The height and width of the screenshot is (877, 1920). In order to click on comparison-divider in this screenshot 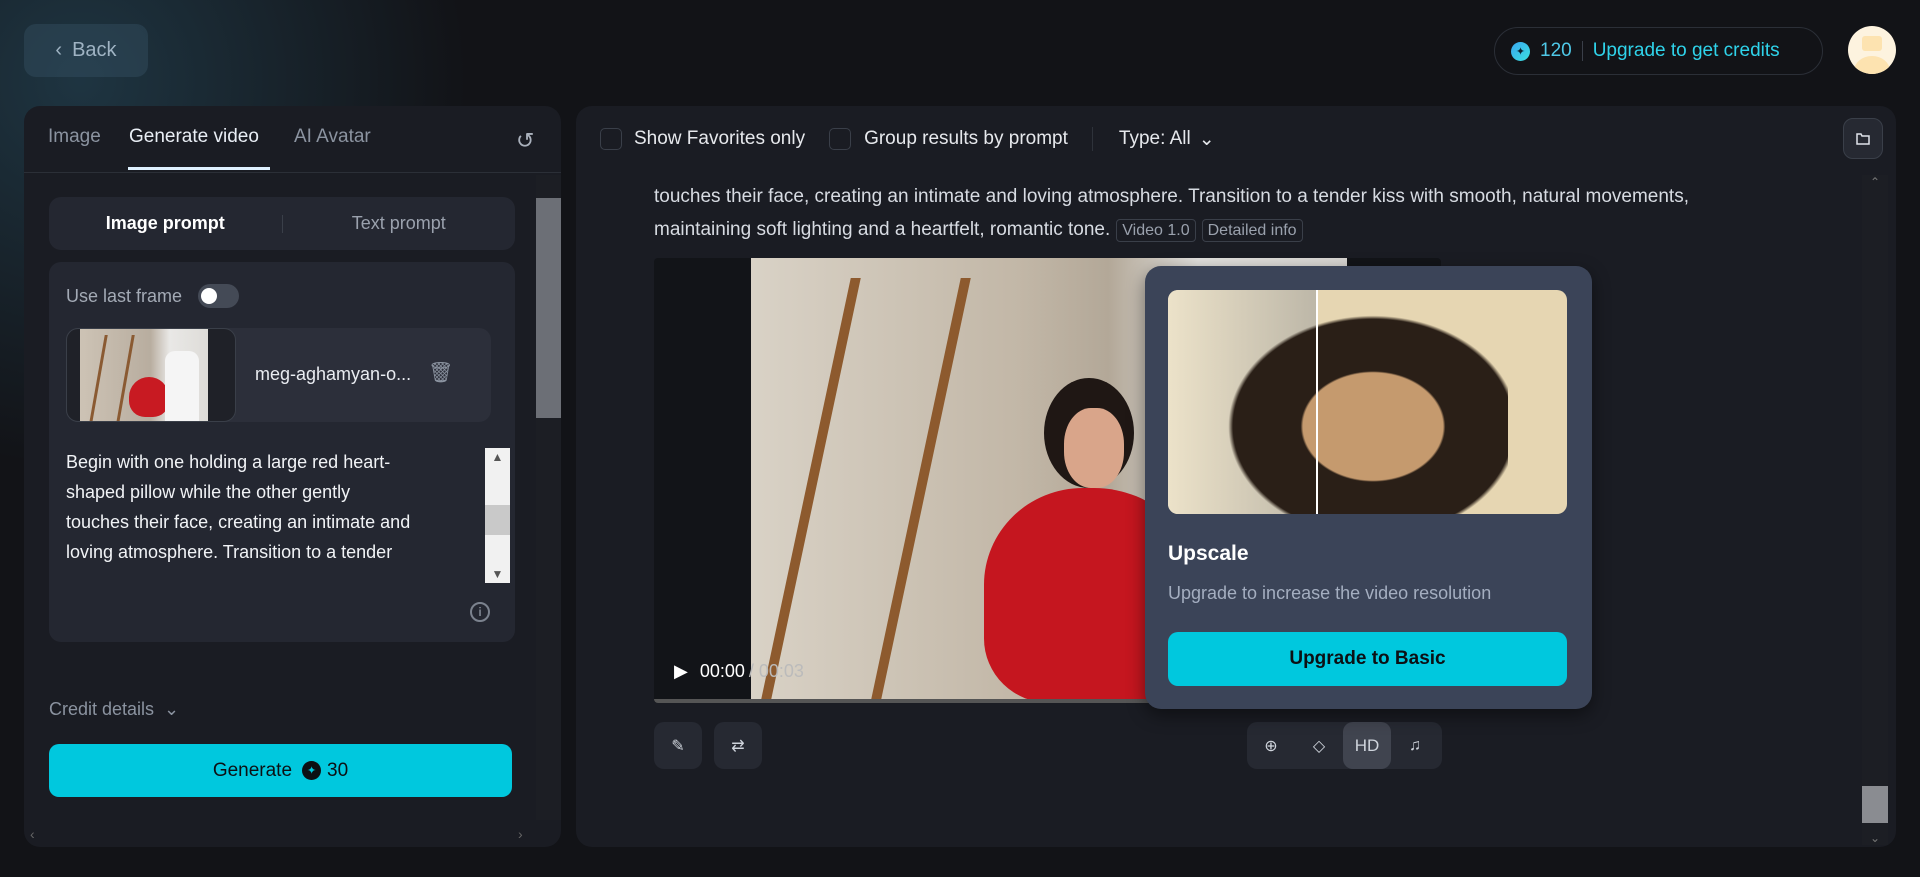, I will do `click(1317, 402)`.